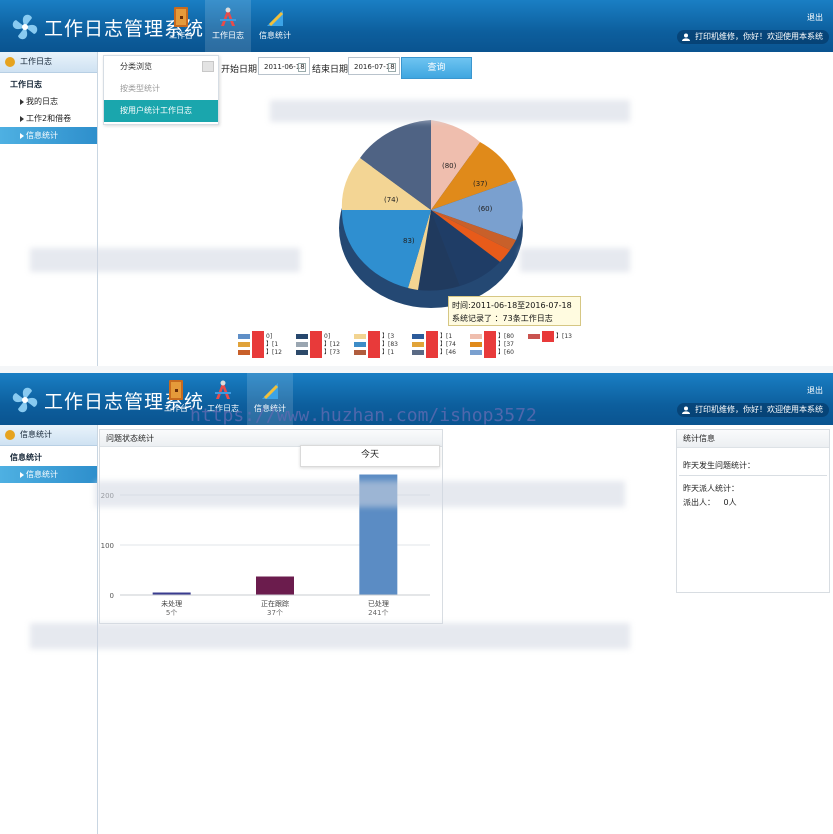 Image resolution: width=833 pixels, height=834 pixels. I want to click on x-category-count: 241个, so click(378, 613).